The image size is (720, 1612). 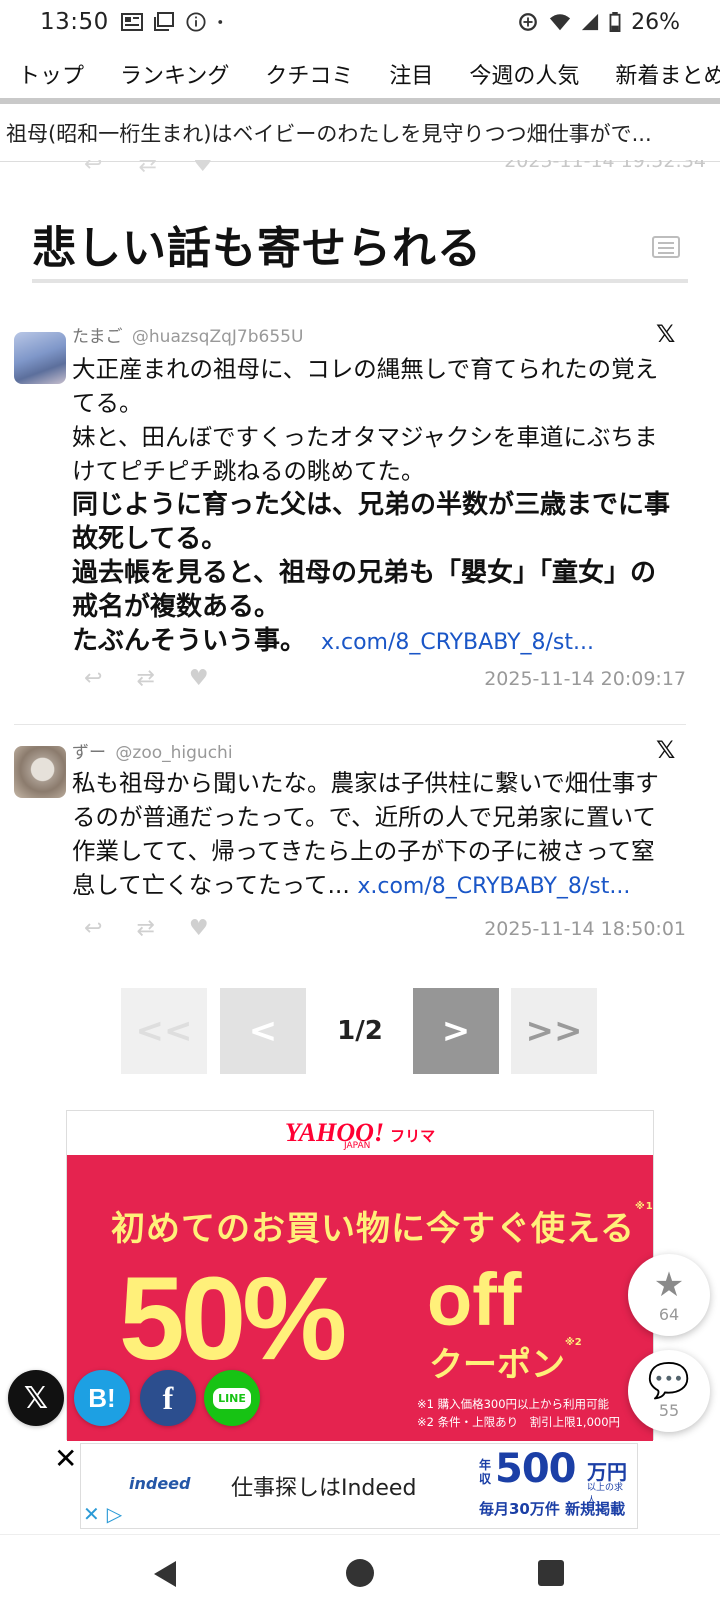 I want to click on share-line-button: LINE, so click(x=232, y=1398).